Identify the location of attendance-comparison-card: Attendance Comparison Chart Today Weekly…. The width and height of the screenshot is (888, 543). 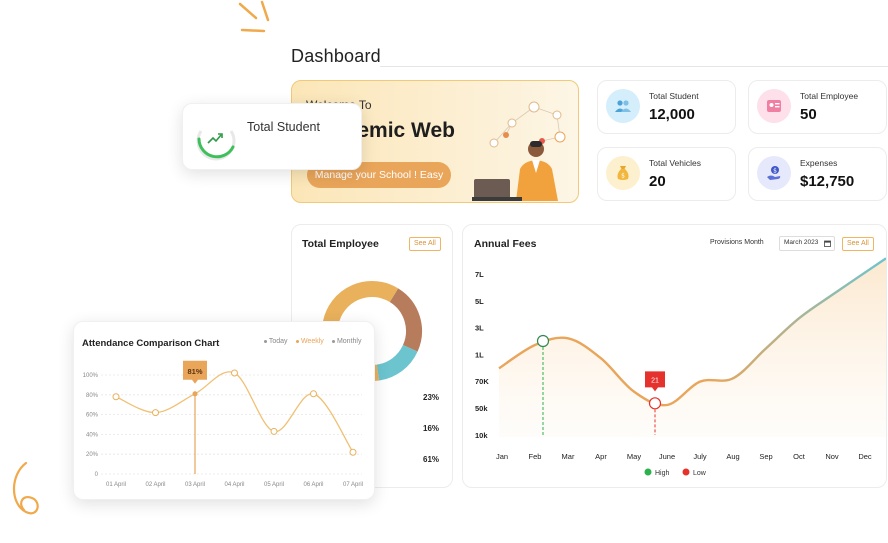
(224, 410).